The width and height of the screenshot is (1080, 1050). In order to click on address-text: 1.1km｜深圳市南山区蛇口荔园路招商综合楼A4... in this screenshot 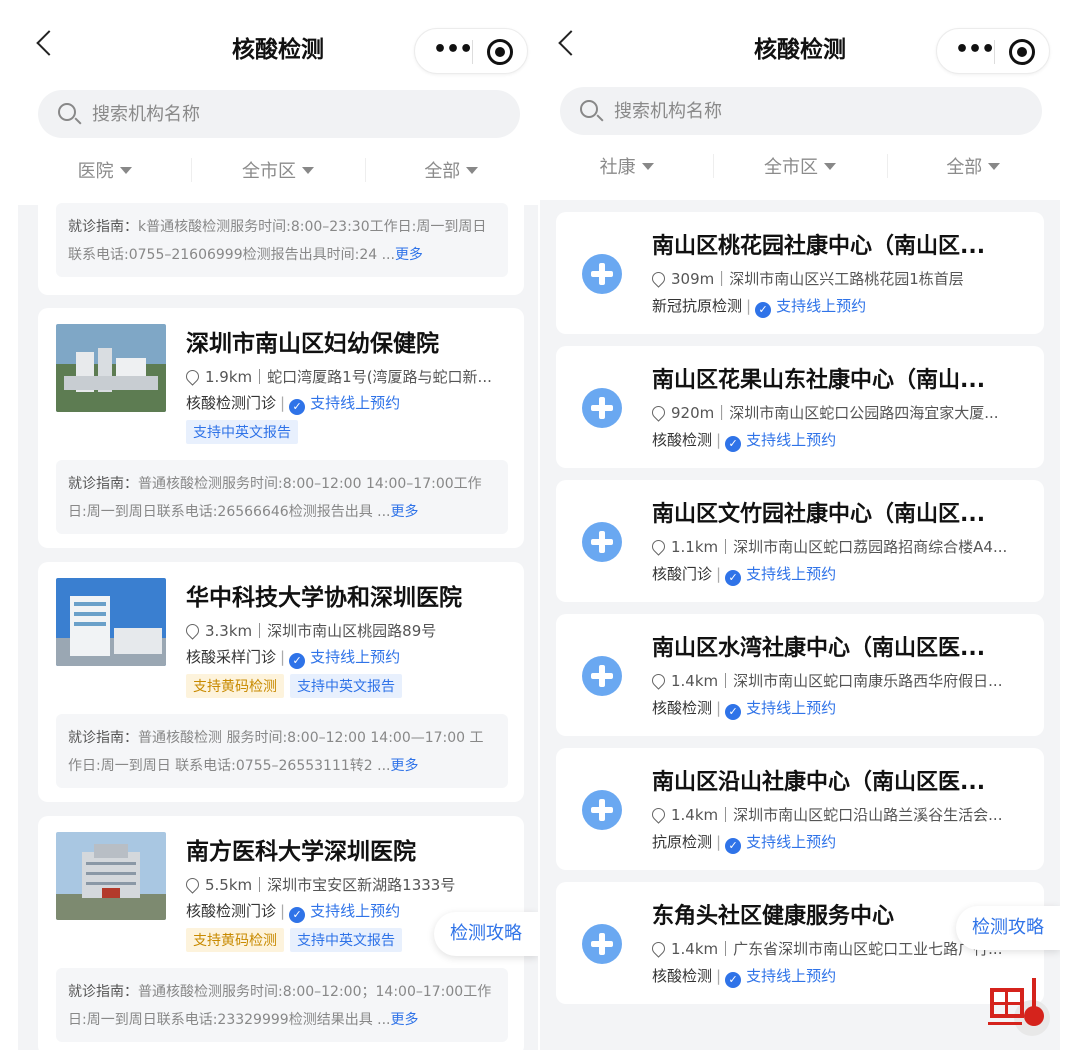, I will do `click(839, 547)`.